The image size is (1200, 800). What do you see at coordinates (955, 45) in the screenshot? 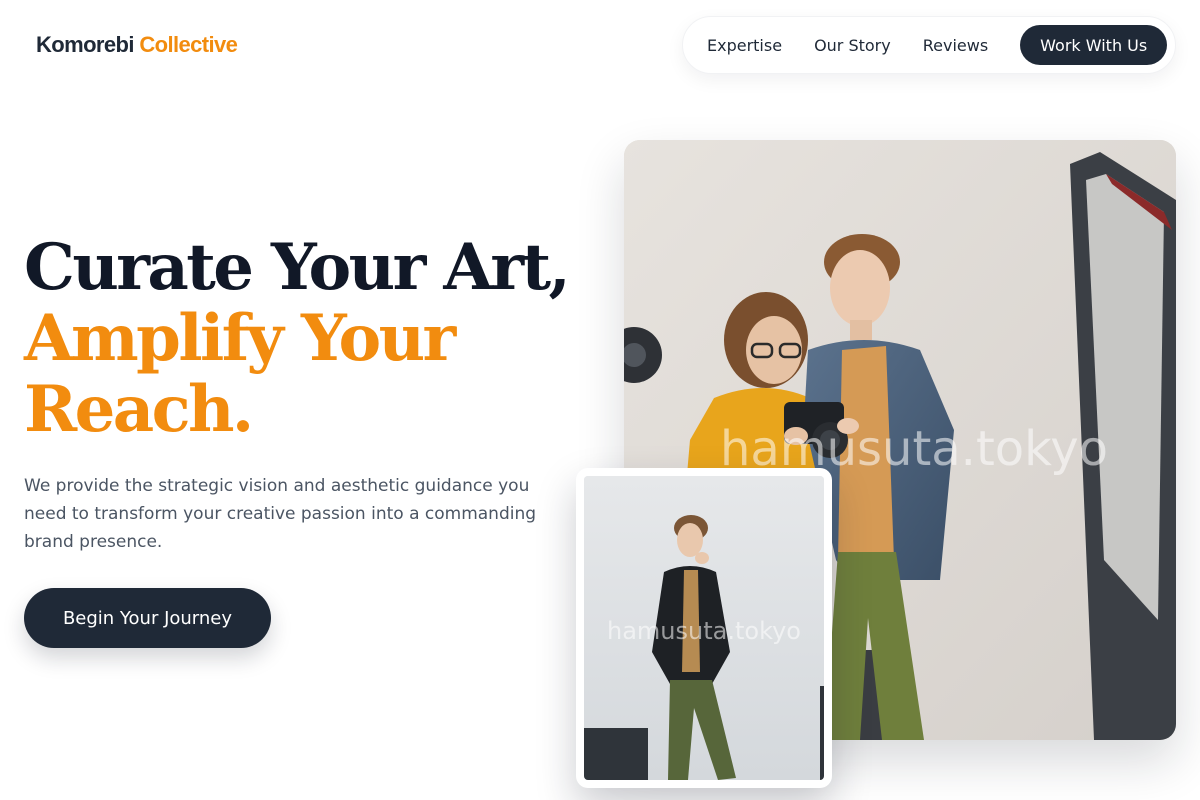
I see `nav-link-reviews: Reviews` at bounding box center [955, 45].